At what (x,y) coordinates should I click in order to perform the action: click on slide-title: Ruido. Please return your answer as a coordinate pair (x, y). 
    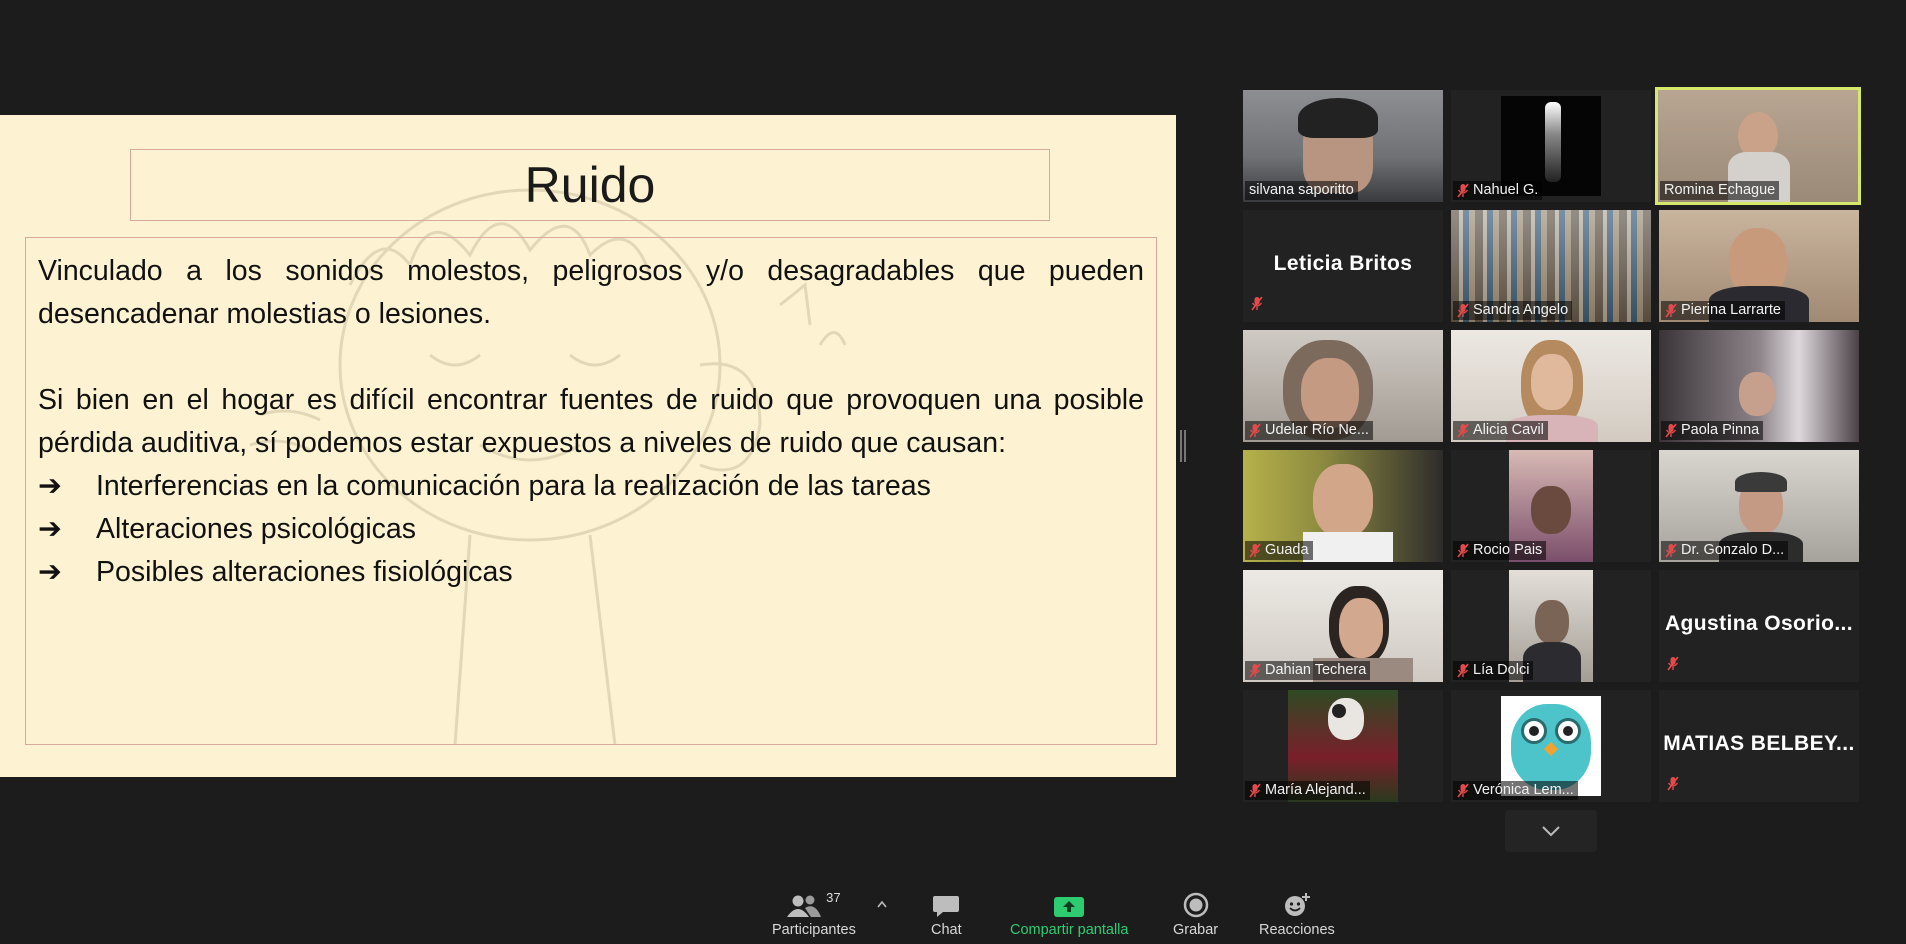
    Looking at the image, I should click on (590, 185).